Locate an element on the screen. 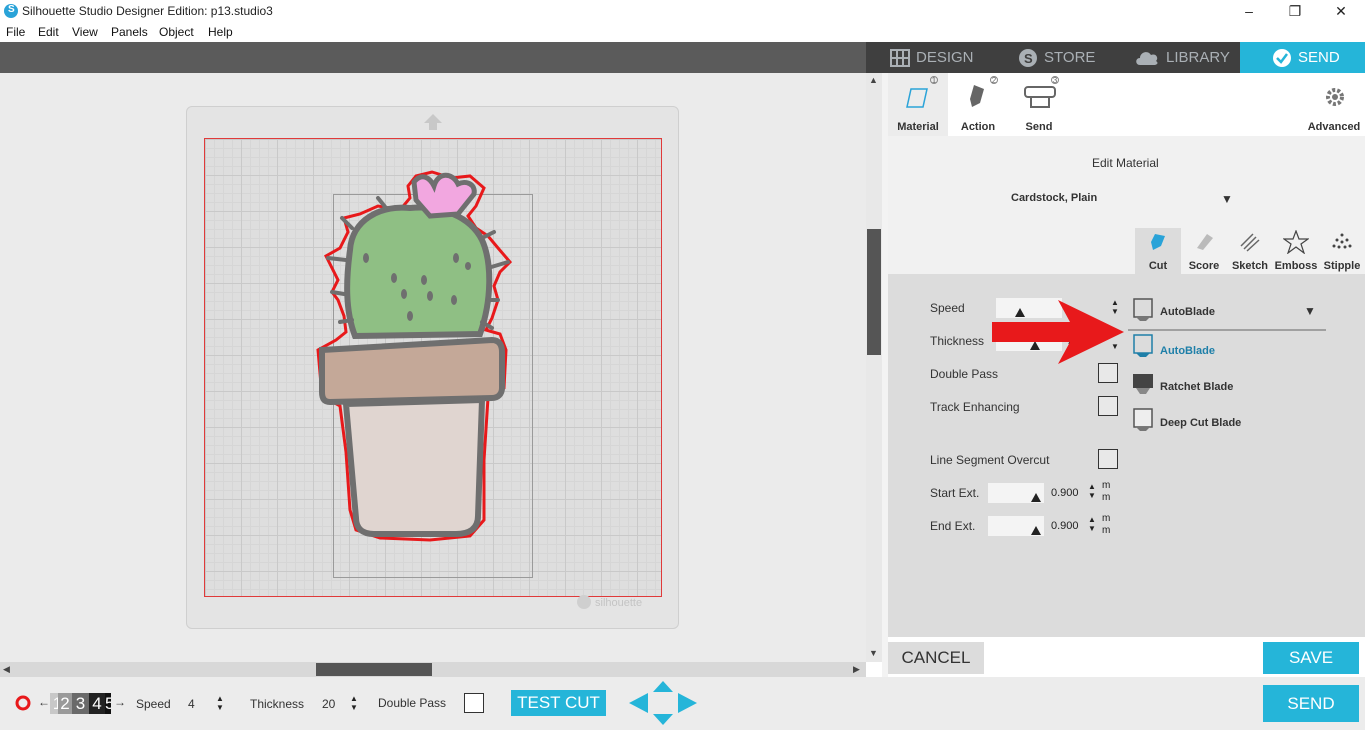 The image size is (1365, 730). cloud-icon is located at coordinates (1147, 59).